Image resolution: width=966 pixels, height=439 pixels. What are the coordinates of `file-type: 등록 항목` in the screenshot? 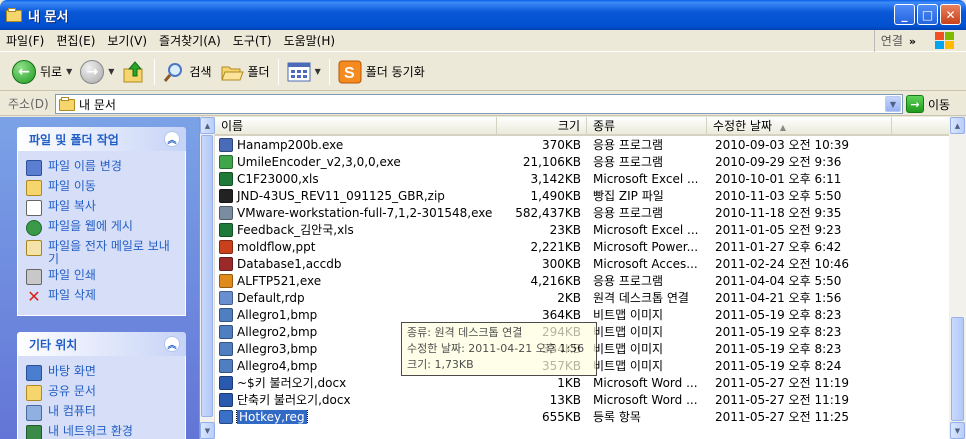 It's located at (617, 417).